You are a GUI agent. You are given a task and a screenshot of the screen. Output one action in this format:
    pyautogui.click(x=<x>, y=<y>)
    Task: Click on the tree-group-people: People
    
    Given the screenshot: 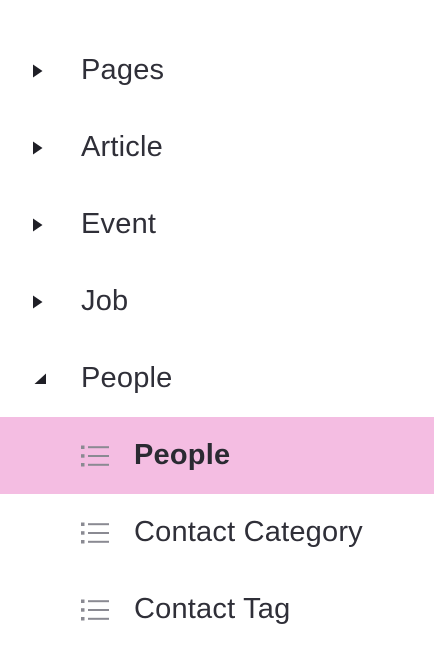 What is the action you would take?
    pyautogui.click(x=217, y=378)
    